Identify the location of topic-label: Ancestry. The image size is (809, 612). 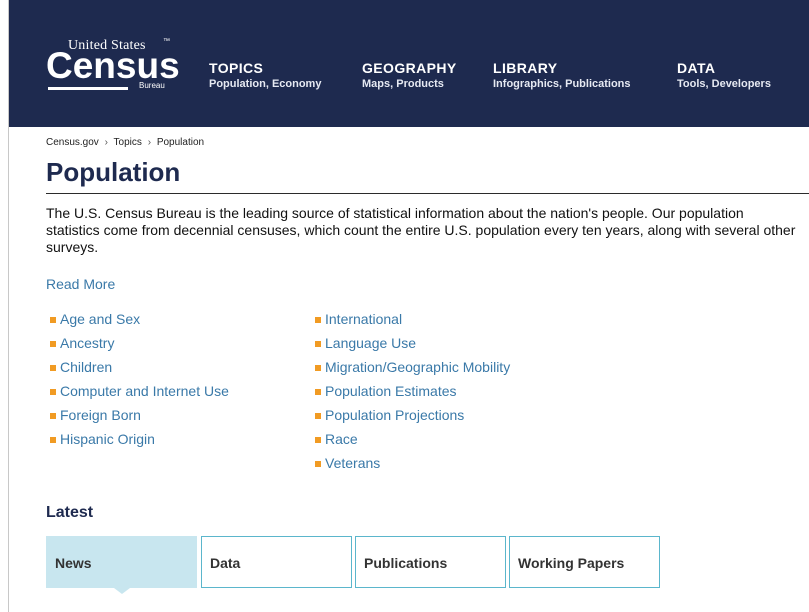
(87, 343).